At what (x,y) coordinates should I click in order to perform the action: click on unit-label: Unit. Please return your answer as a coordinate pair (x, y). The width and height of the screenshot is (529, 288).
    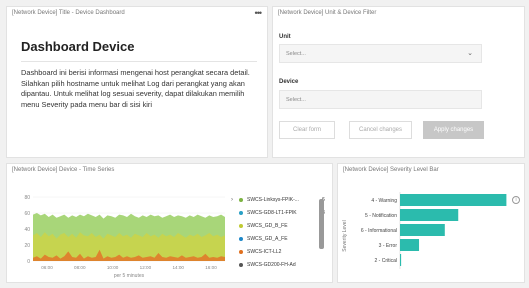
    Looking at the image, I should click on (285, 37).